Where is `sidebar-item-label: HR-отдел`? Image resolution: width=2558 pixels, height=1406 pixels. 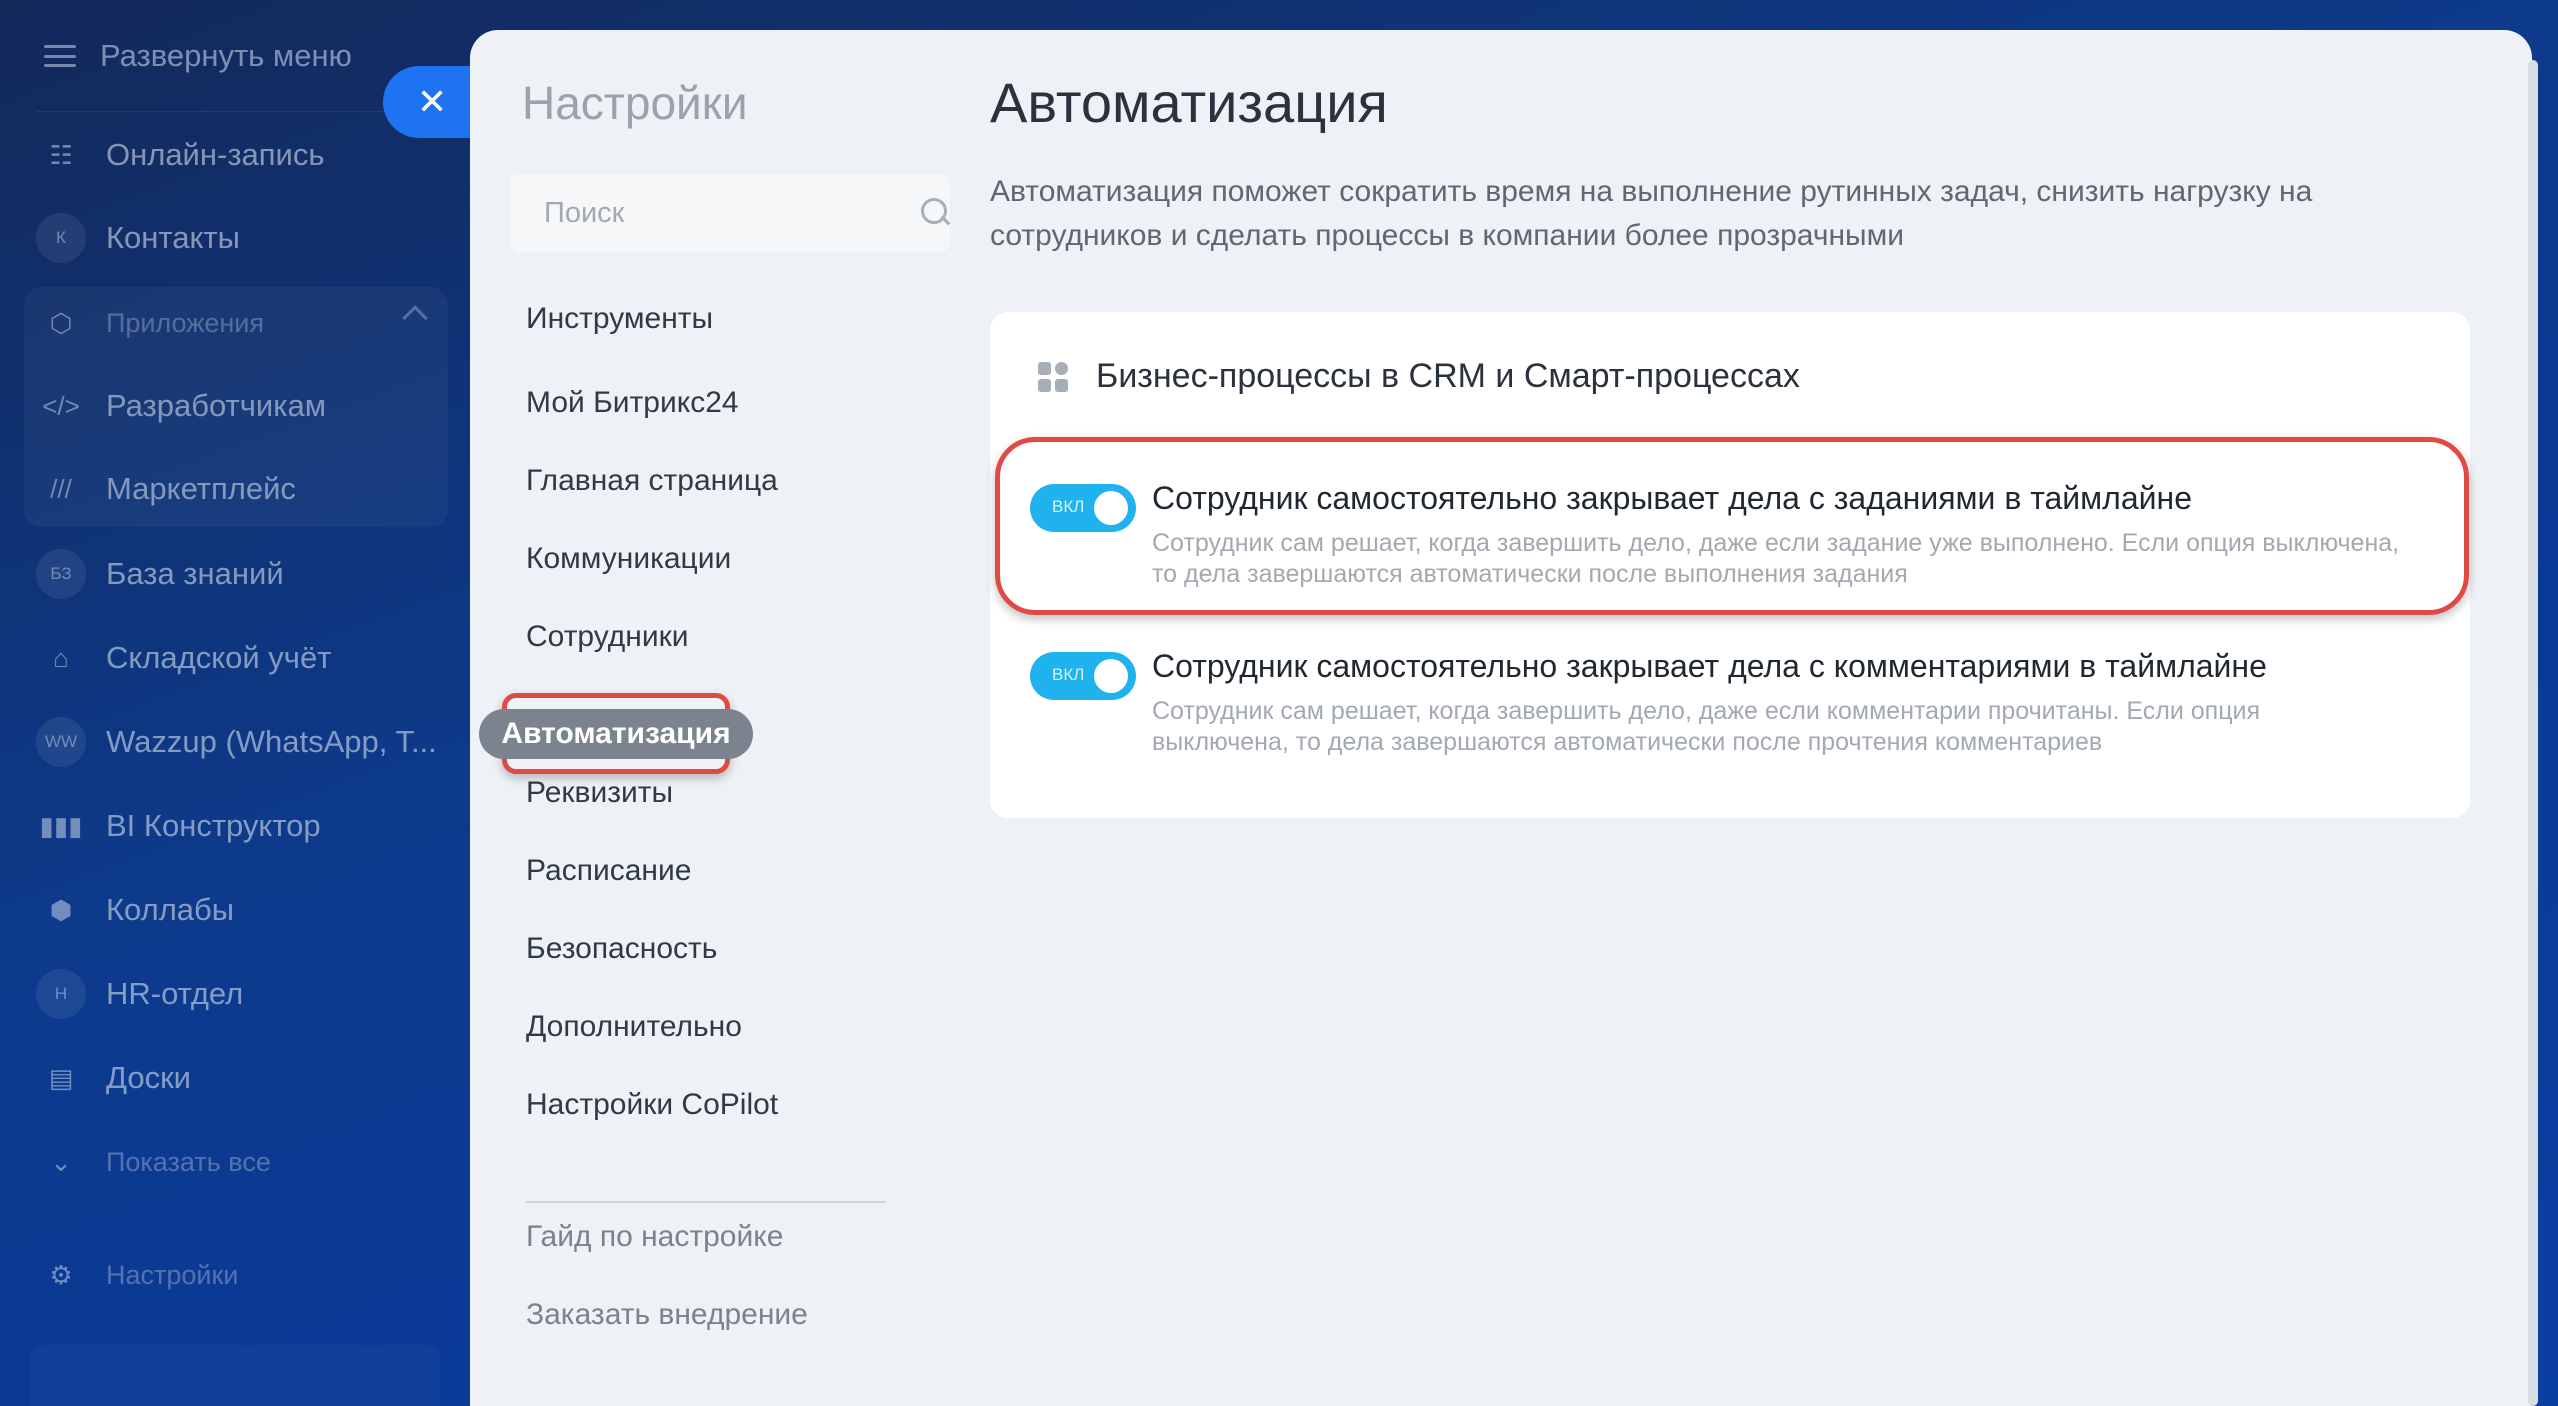
sidebar-item-label: HR-отдел is located at coordinates (175, 993).